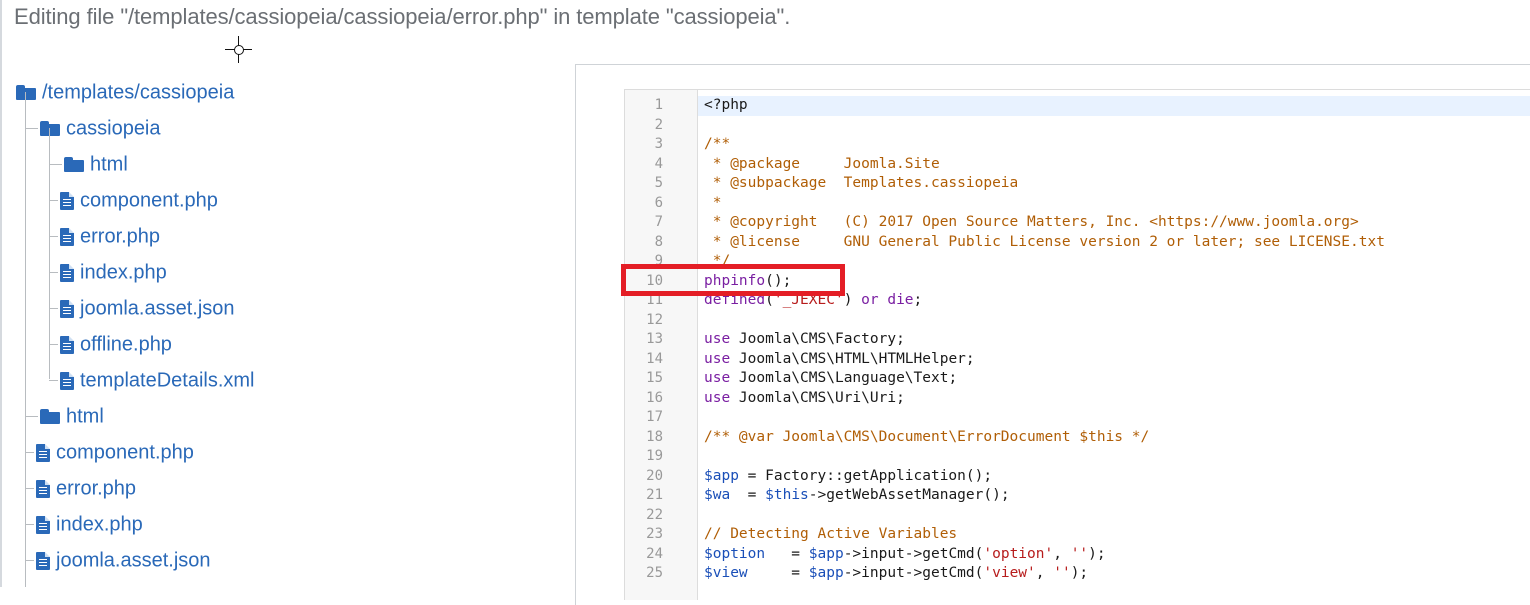 Image resolution: width=1530 pixels, height=605 pixels. I want to click on code-line: * @subpackage Templates.cassiopeia, so click(861, 184).